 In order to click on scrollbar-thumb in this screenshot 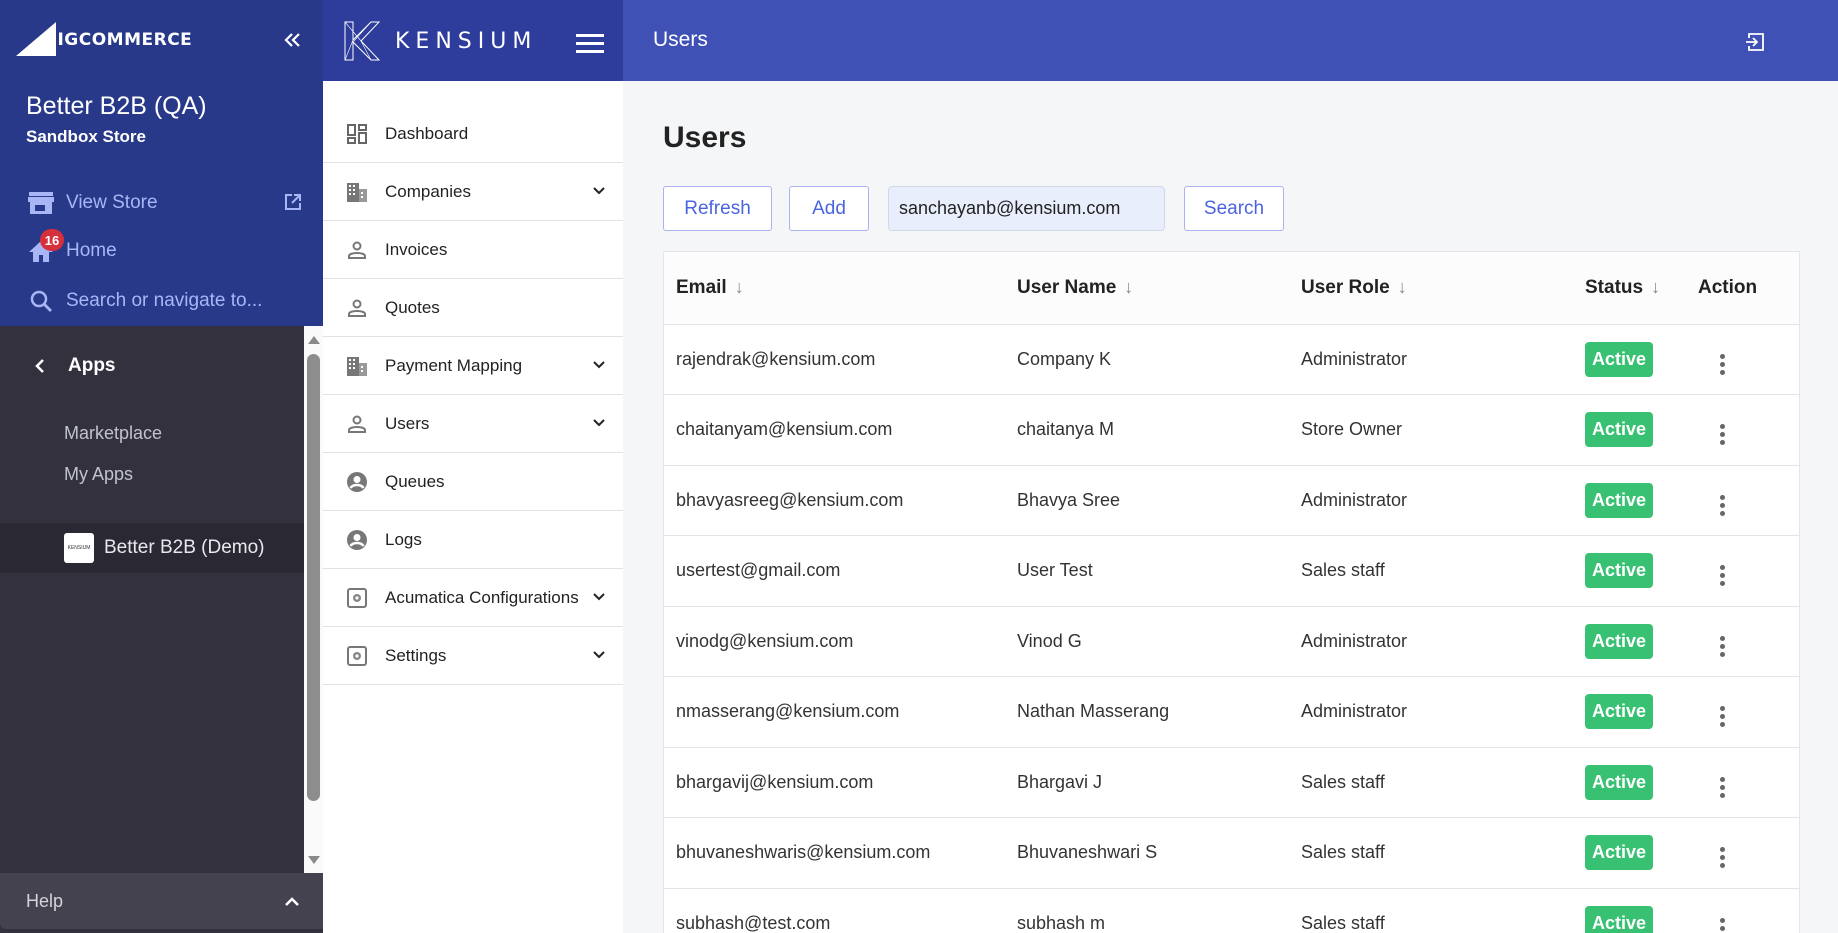, I will do `click(313, 577)`.